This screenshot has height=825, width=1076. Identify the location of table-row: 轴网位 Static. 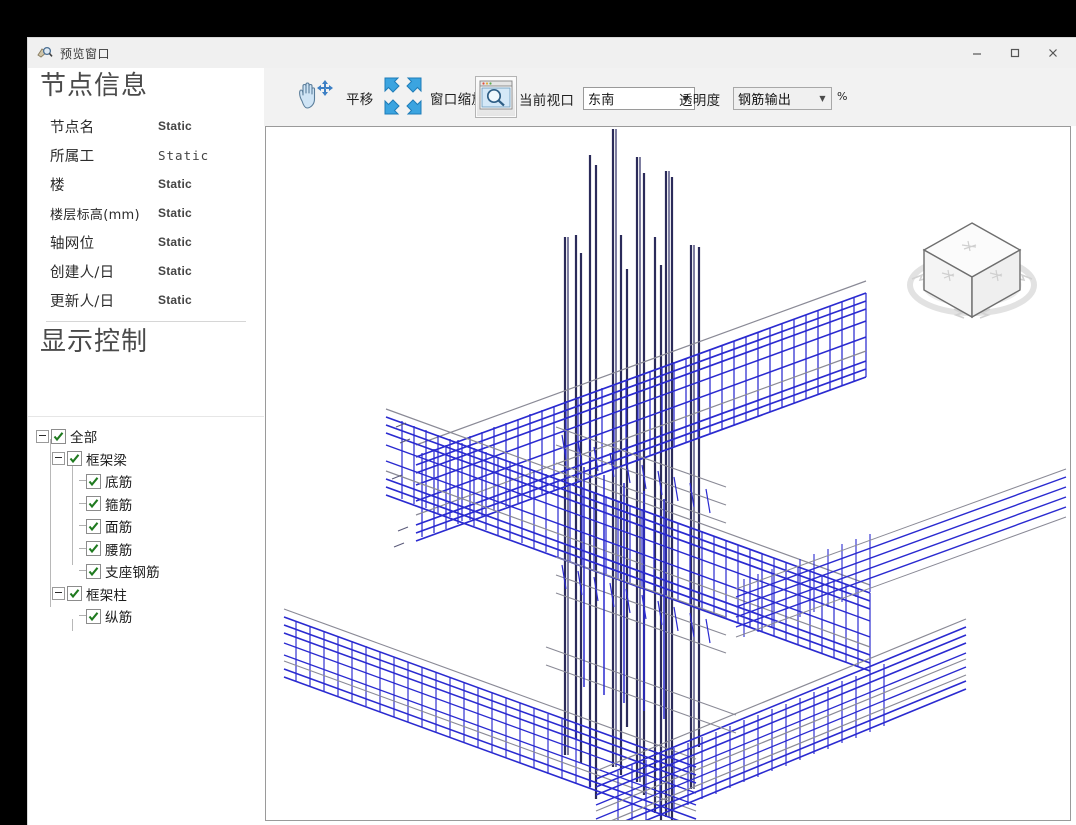
(146, 242).